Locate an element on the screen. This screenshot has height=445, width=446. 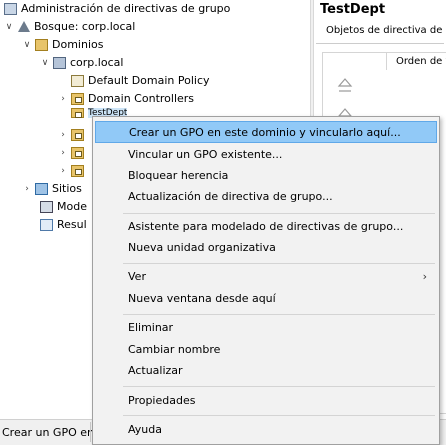
tree-item-ou-hidden-3: › is located at coordinates (73, 171).